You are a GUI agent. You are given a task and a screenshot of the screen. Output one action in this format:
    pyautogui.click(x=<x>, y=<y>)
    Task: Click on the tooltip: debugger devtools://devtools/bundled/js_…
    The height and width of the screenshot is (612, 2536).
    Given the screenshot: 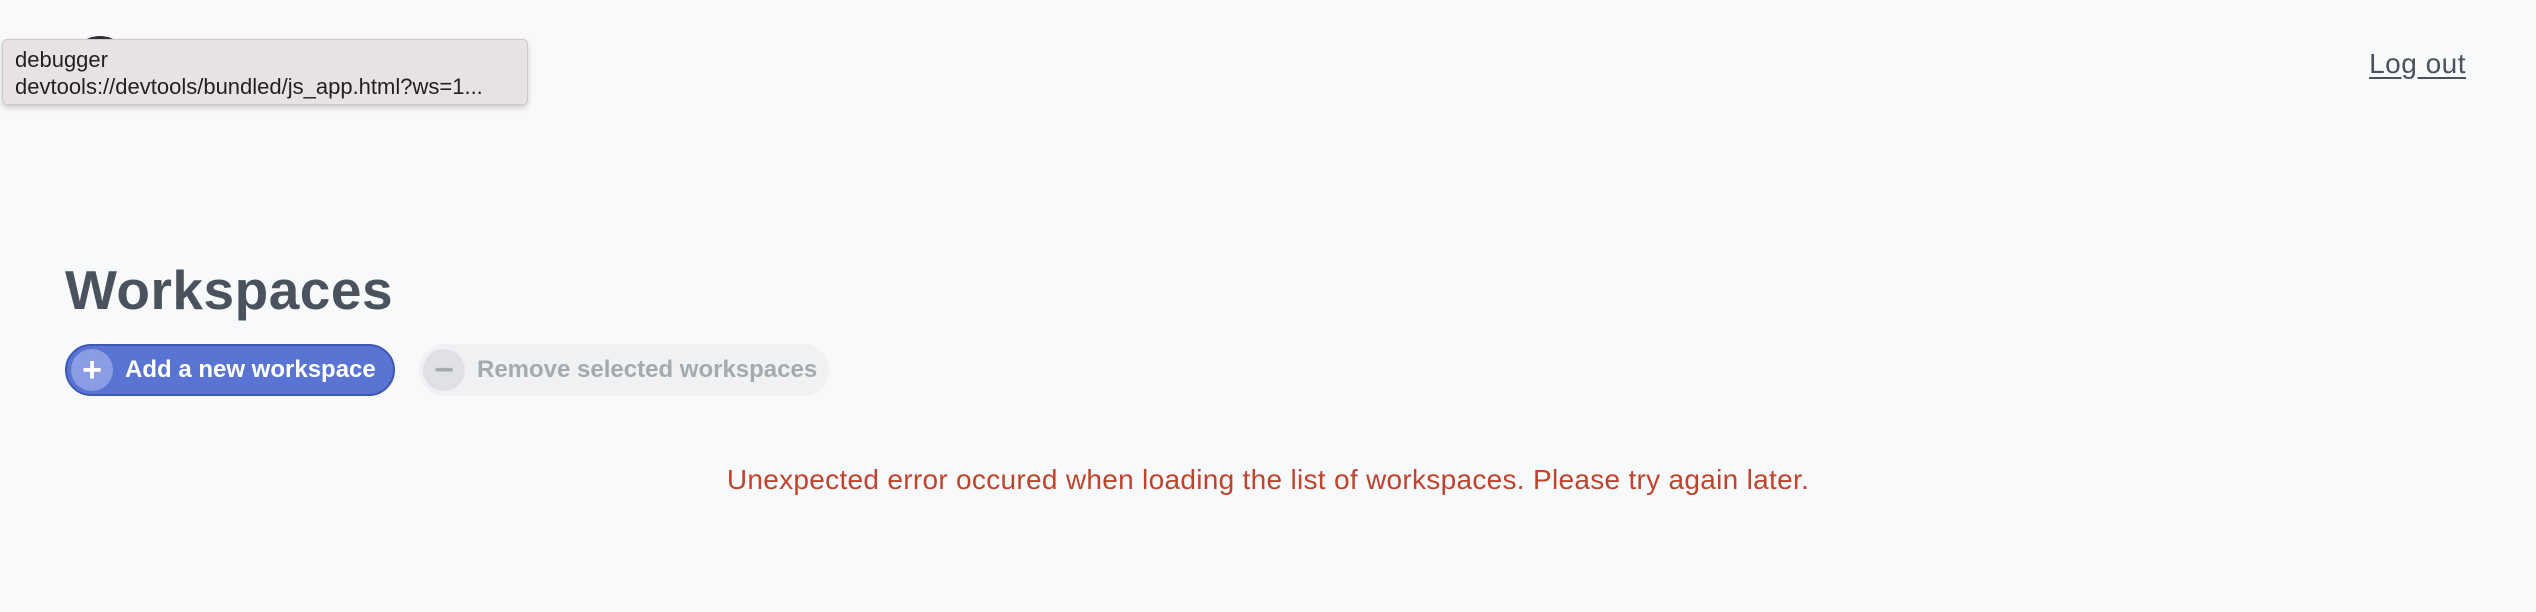 What is the action you would take?
    pyautogui.click(x=265, y=72)
    